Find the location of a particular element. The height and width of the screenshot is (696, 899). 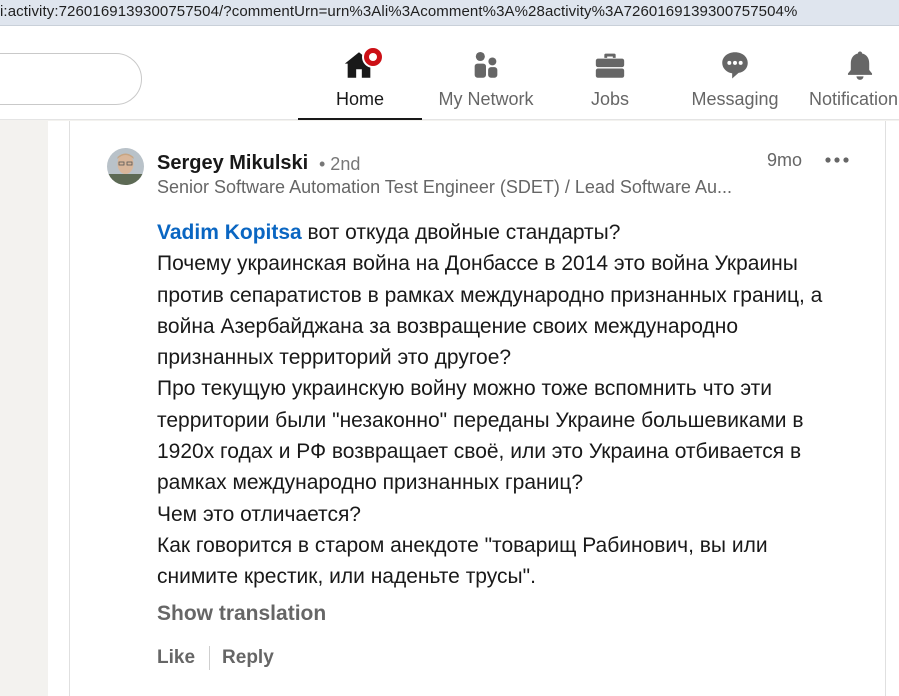

nav-home-label: Home is located at coordinates (359, 99).